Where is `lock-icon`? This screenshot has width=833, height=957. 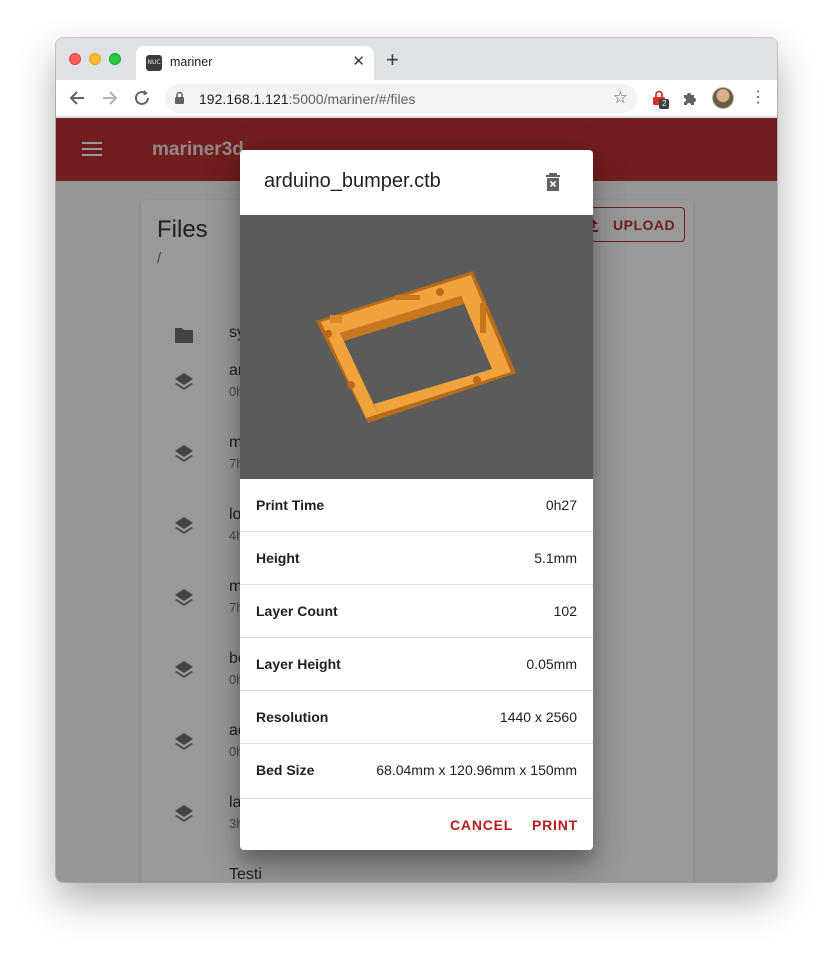
lock-icon is located at coordinates (179, 97).